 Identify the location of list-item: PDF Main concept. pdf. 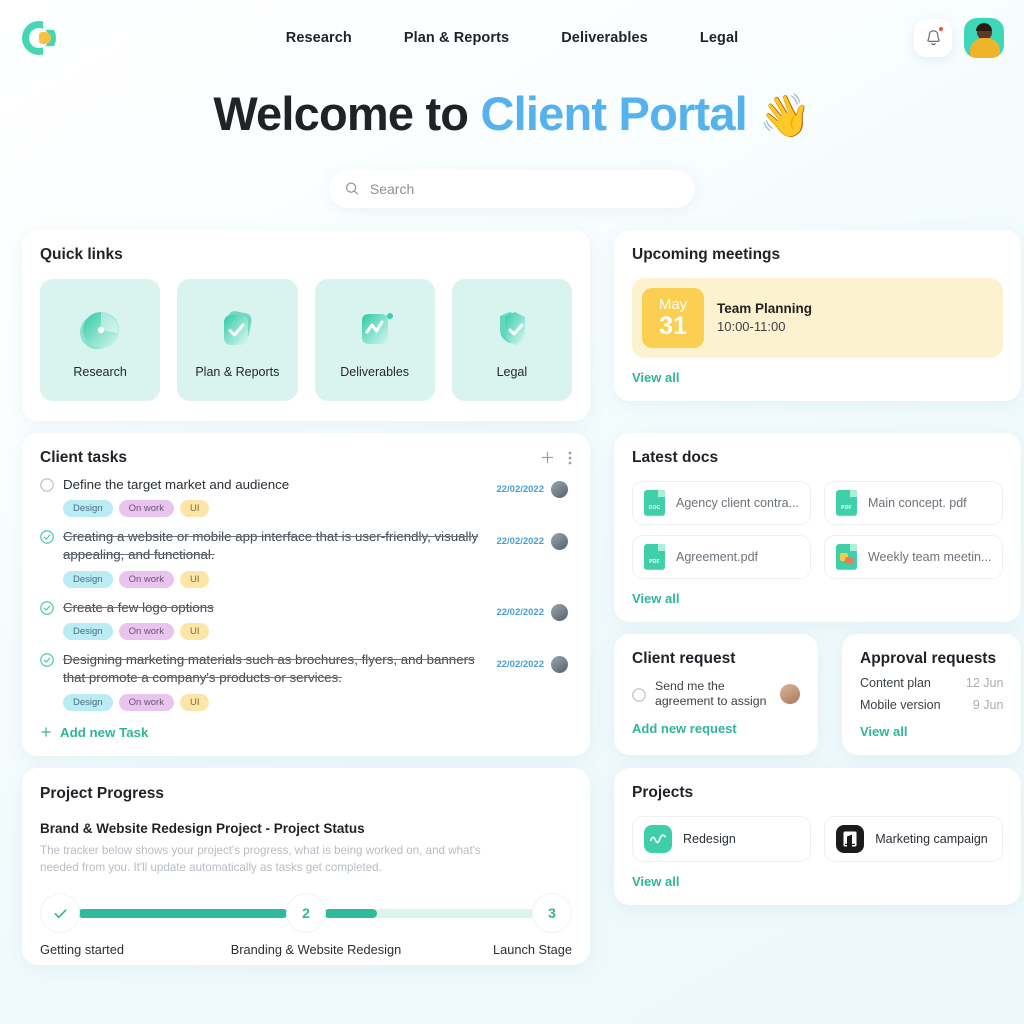
(913, 502).